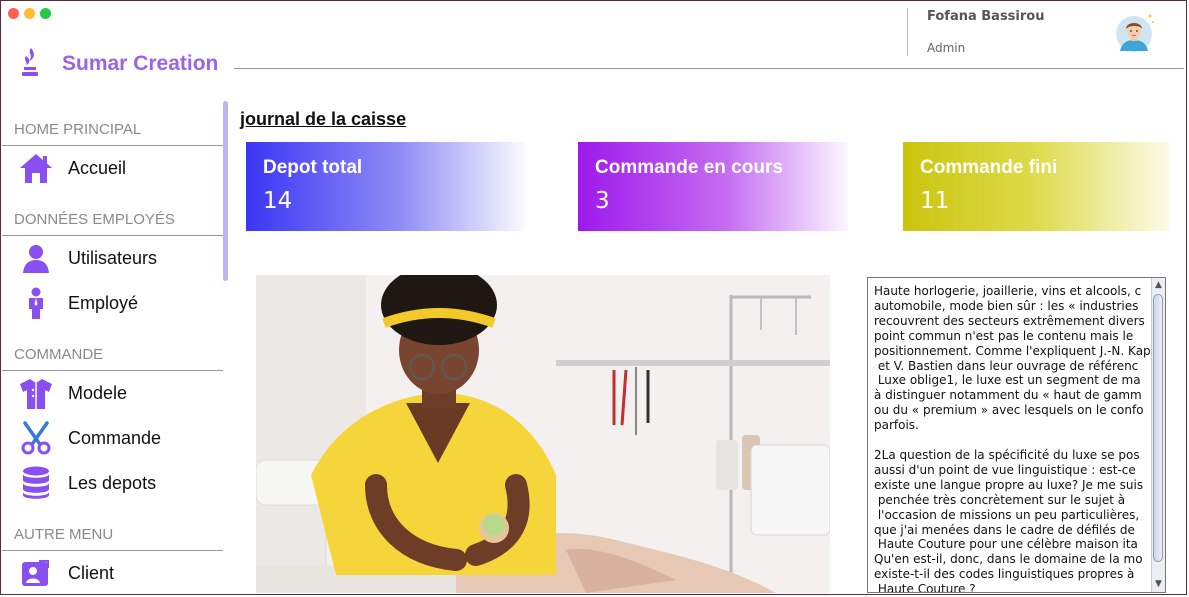 Image resolution: width=1189 pixels, height=597 pixels. What do you see at coordinates (946, 48) in the screenshot?
I see `user-role: Admin` at bounding box center [946, 48].